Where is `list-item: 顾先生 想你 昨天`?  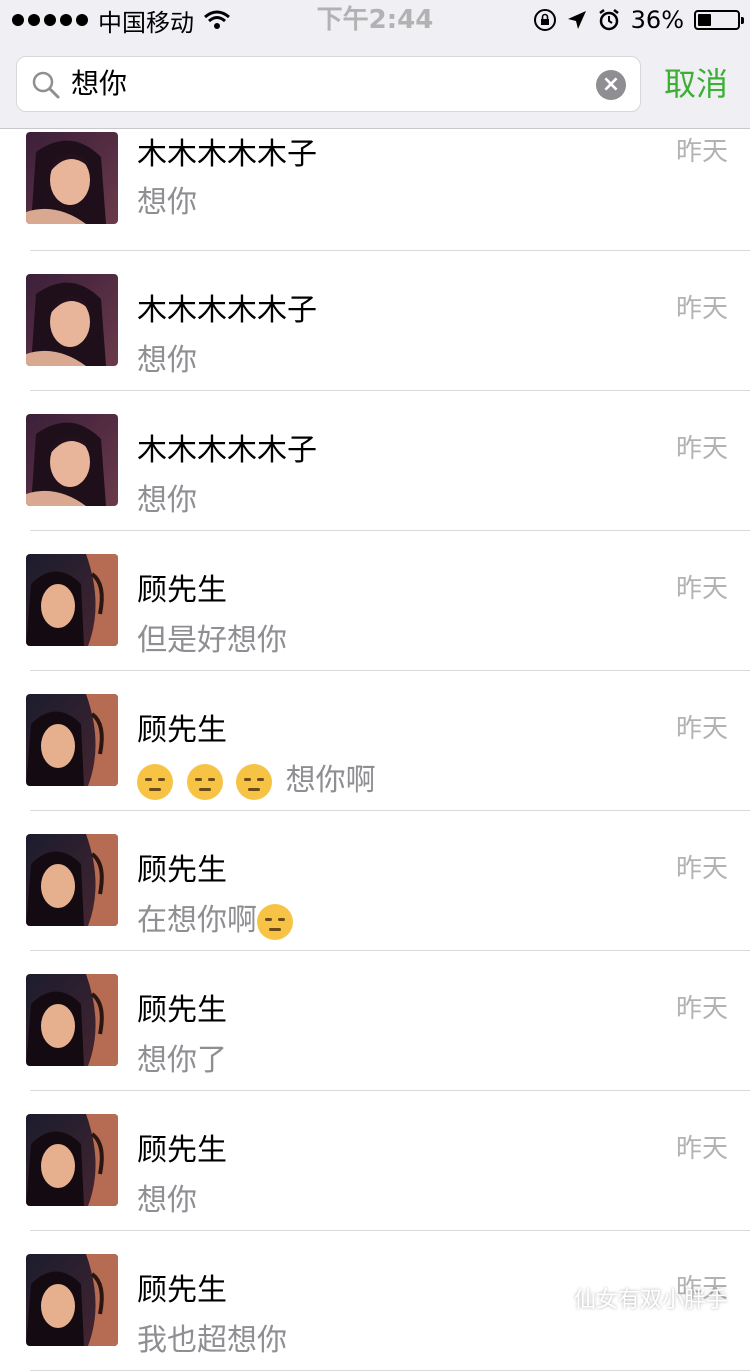 list-item: 顾先生 想你 昨天 is located at coordinates (375, 1161).